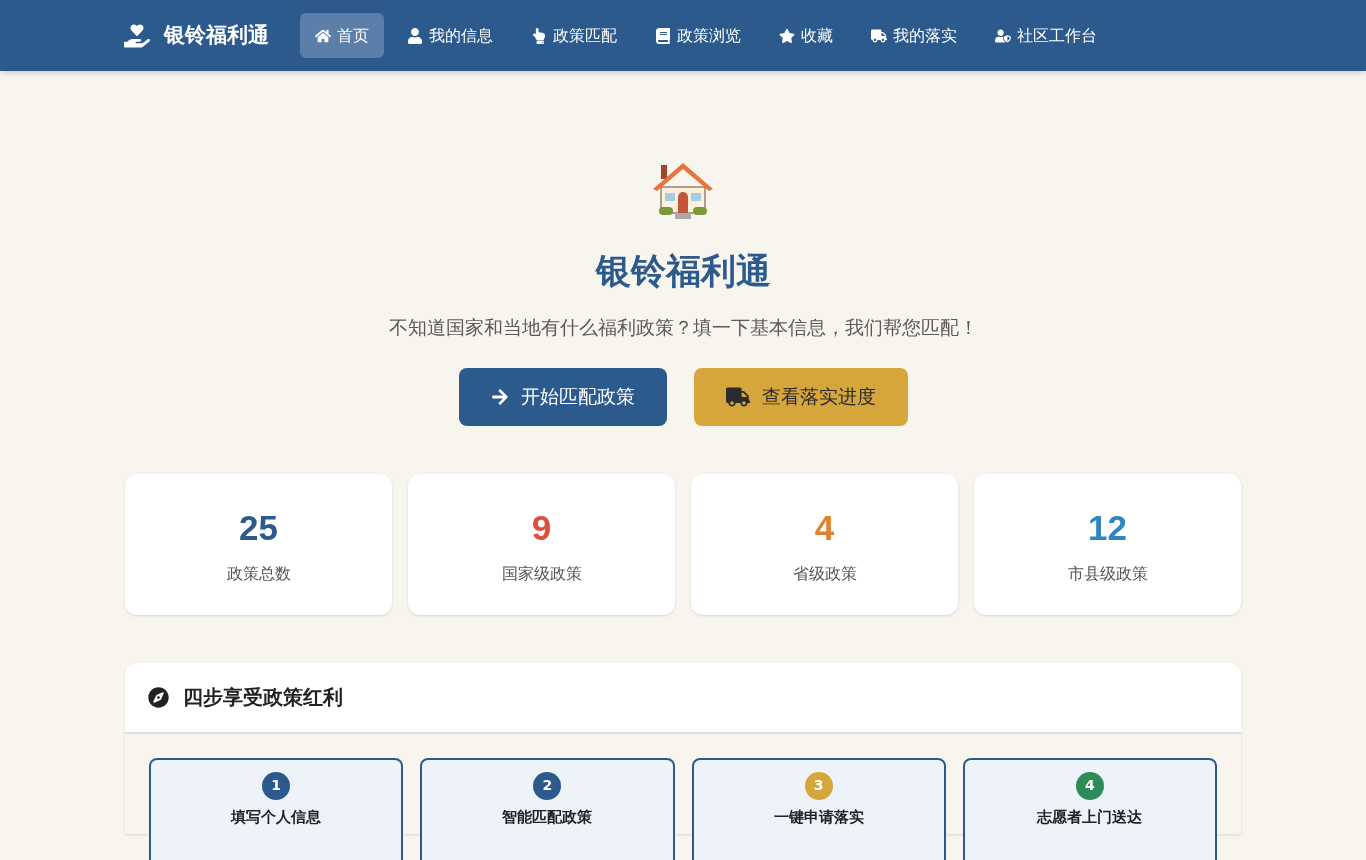  I want to click on step-title: 智能匹配政策, so click(547, 817).